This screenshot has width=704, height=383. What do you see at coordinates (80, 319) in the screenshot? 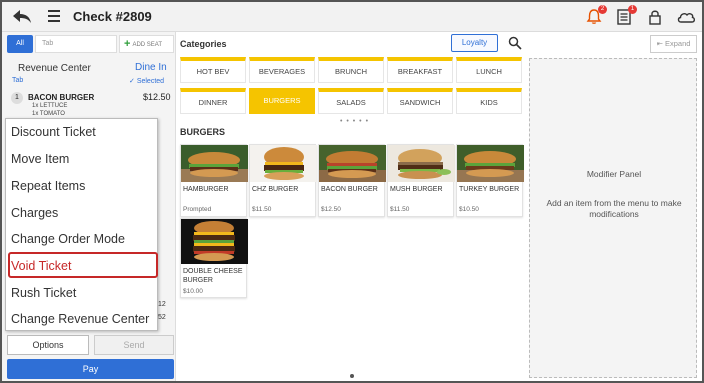
I see `menu-item-change-revenue-center: Change Revenue Center` at bounding box center [80, 319].